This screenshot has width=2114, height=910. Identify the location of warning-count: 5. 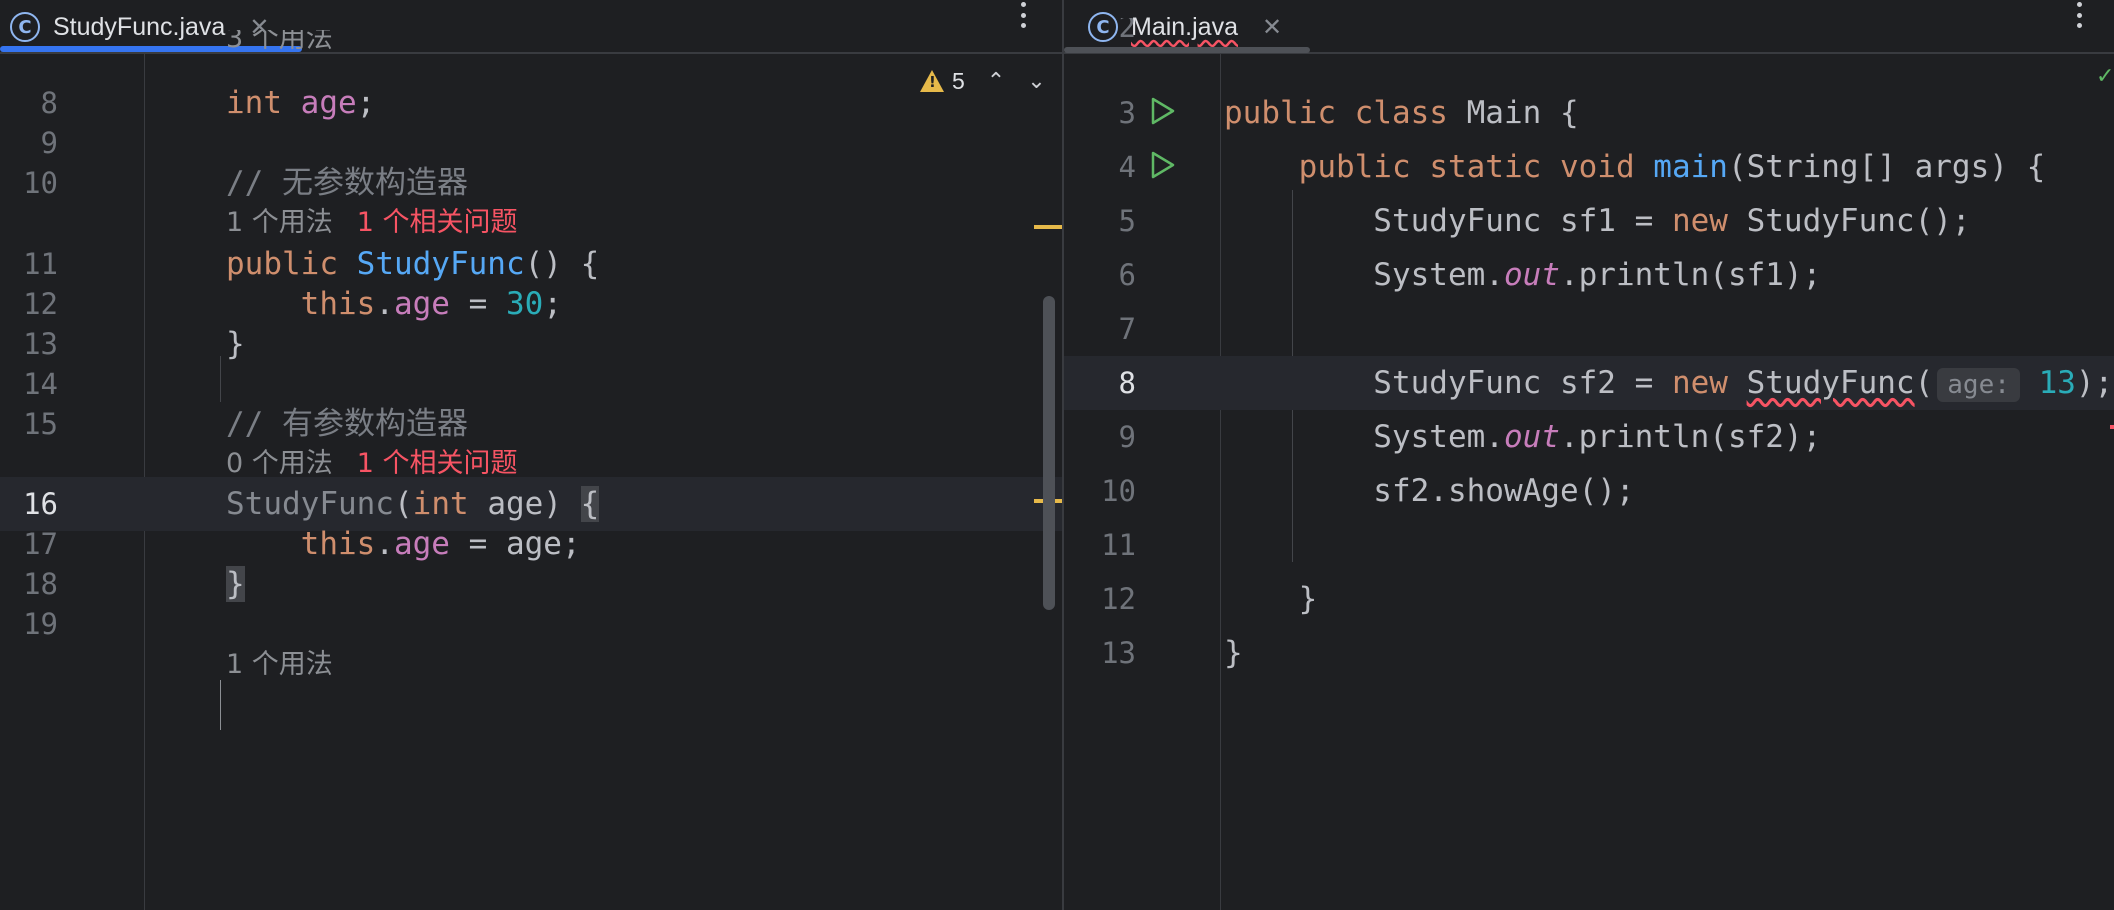
(958, 80).